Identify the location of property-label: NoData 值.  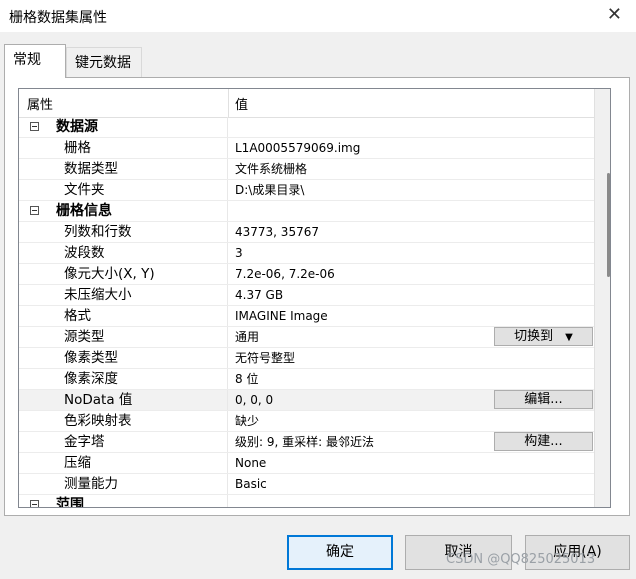
(123, 400).